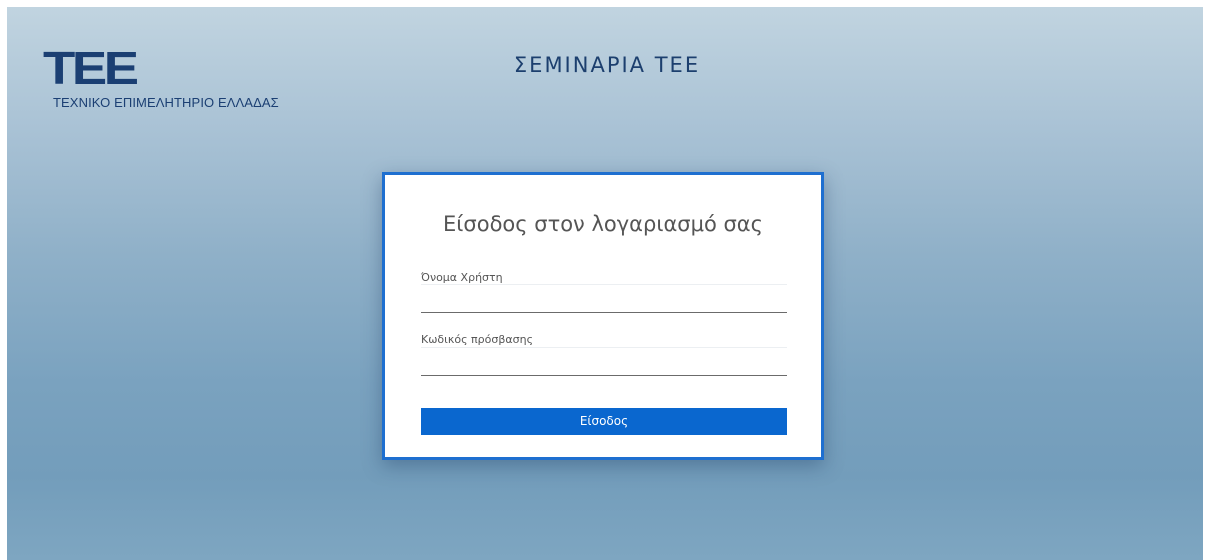 Image resolution: width=1209 pixels, height=560 pixels. Describe the element at coordinates (91, 68) in the screenshot. I see `logo-mark: ΤΕΕ` at that location.